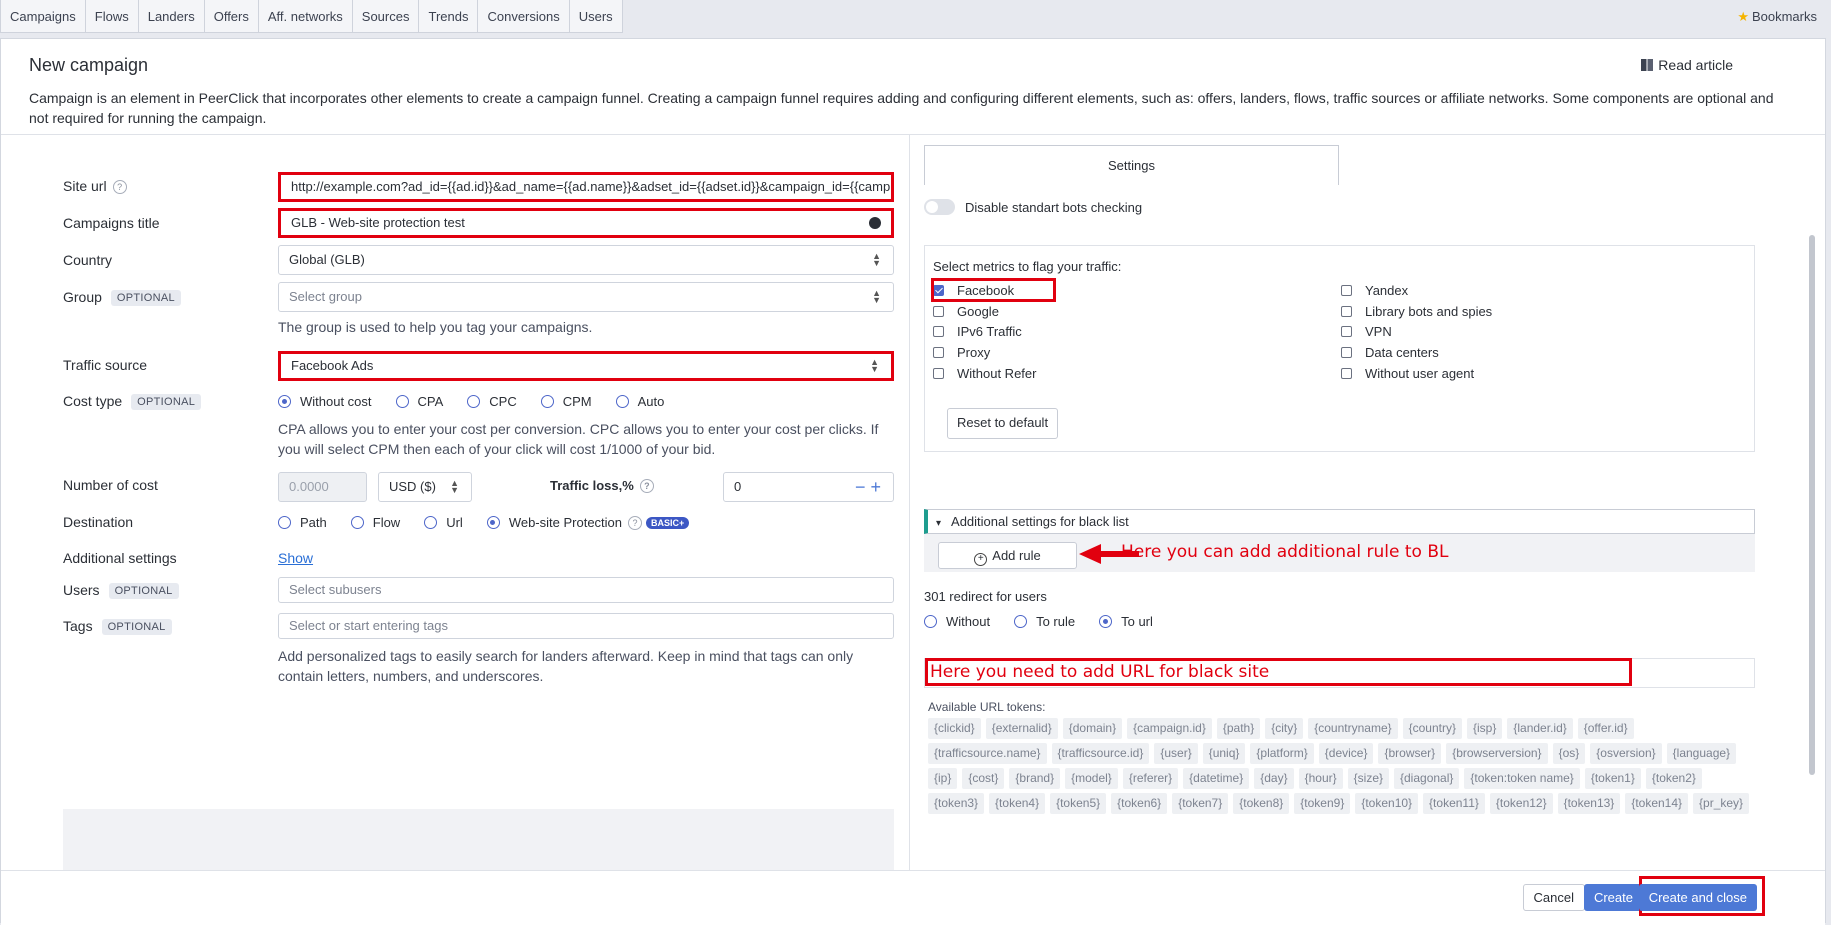  I want to click on destination-url: Url, so click(443, 522).